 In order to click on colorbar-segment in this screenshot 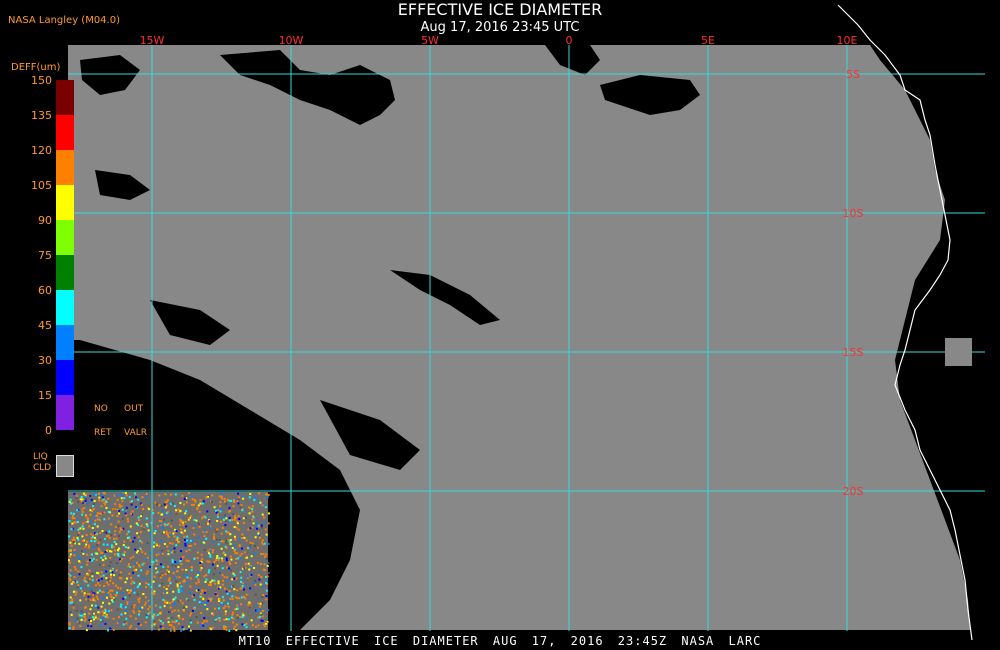, I will do `click(65, 377)`.